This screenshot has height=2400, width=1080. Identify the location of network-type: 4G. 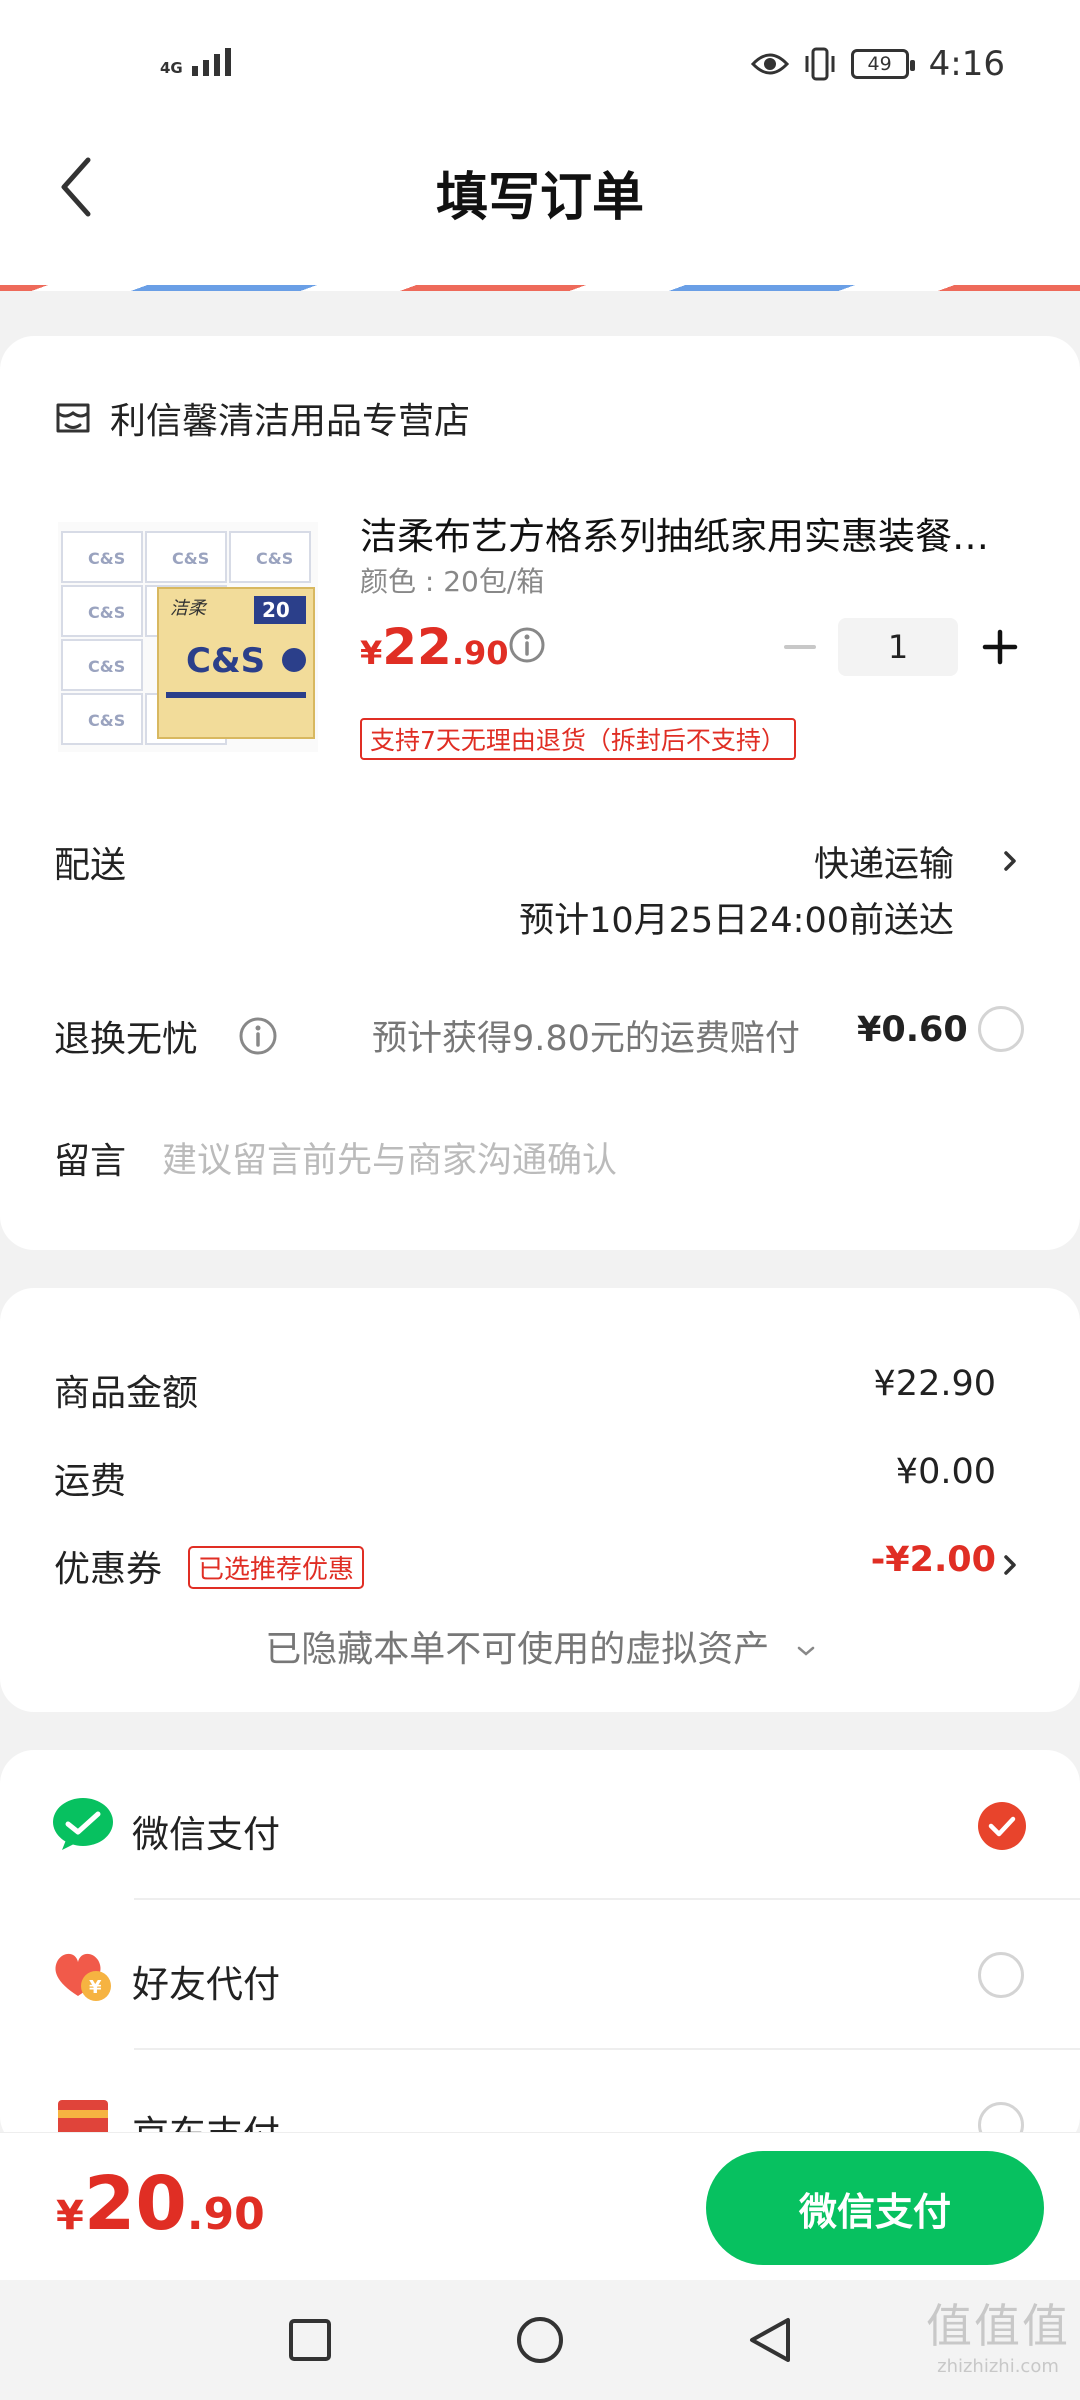
(171, 68).